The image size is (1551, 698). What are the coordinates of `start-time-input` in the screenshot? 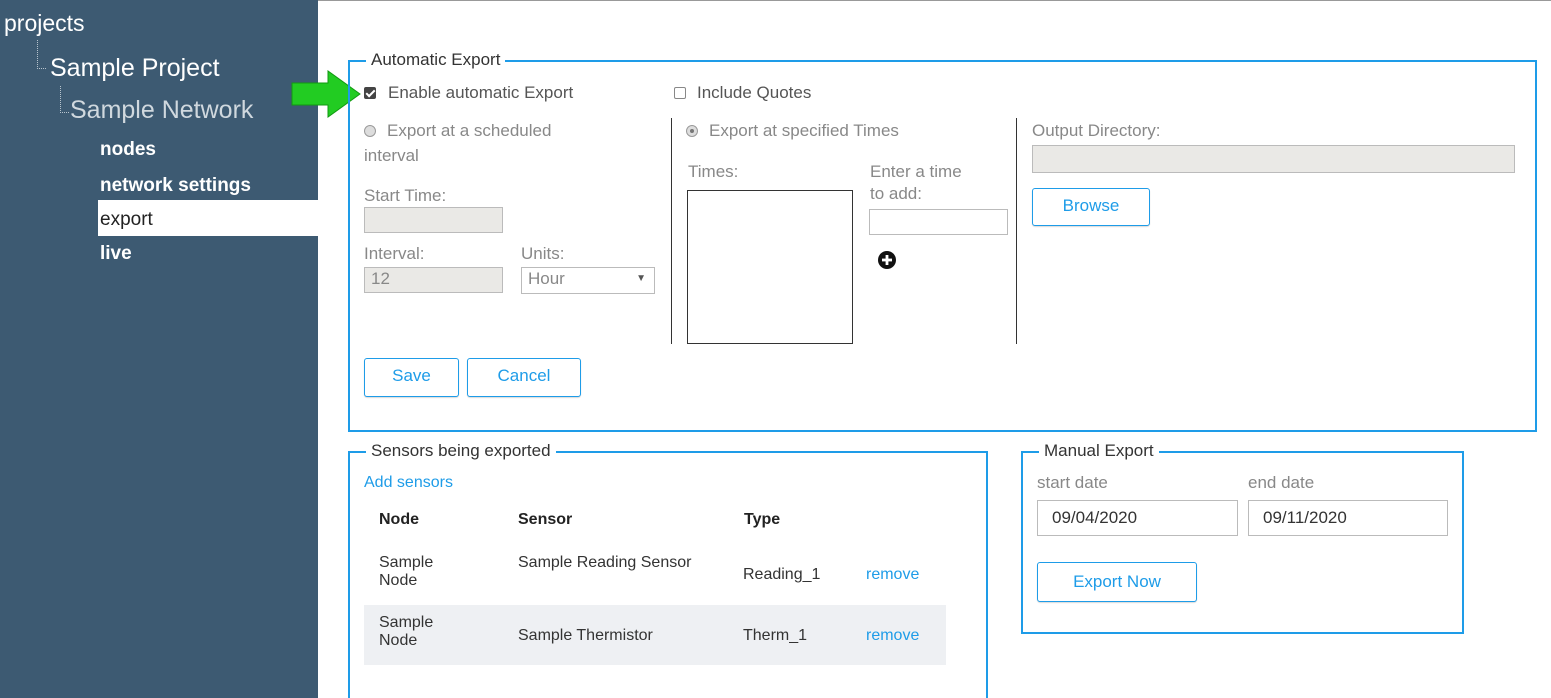 It's located at (433, 220).